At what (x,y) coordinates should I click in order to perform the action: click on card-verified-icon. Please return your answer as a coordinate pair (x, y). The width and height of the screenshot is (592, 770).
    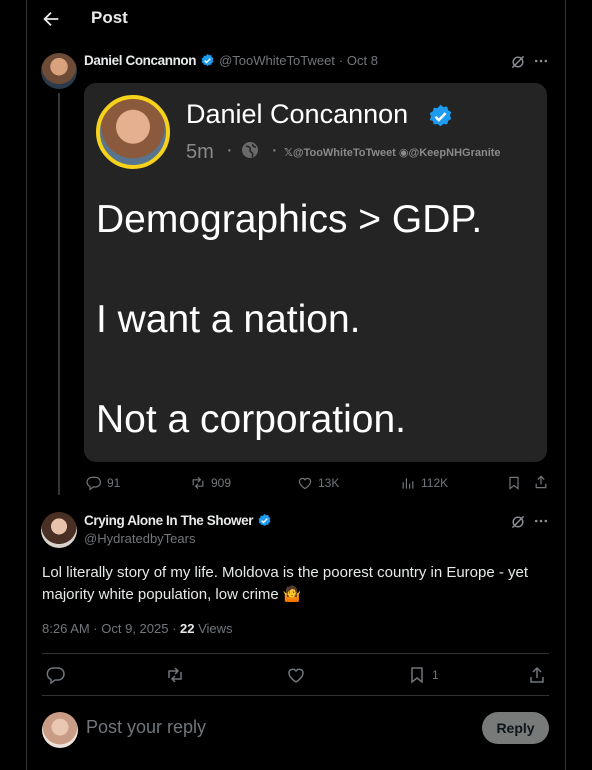
    Looking at the image, I should click on (440, 116).